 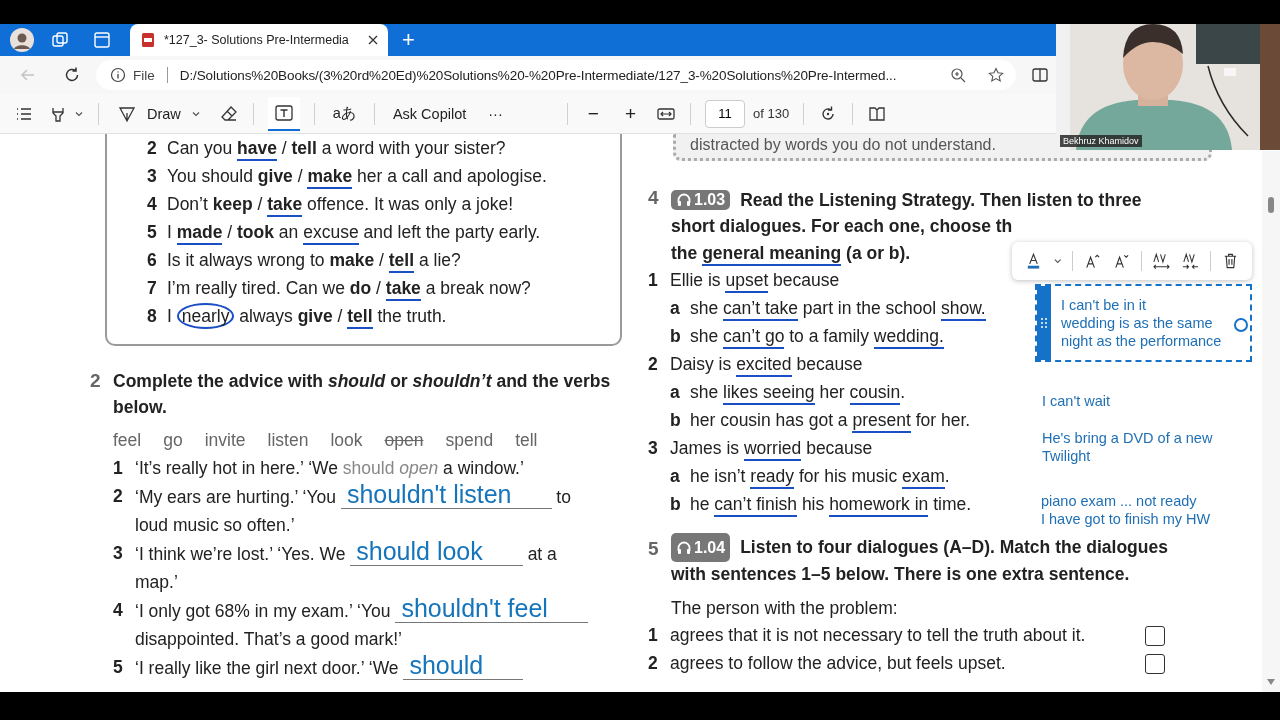 What do you see at coordinates (283, 113) in the screenshot?
I see `text-box-icon` at bounding box center [283, 113].